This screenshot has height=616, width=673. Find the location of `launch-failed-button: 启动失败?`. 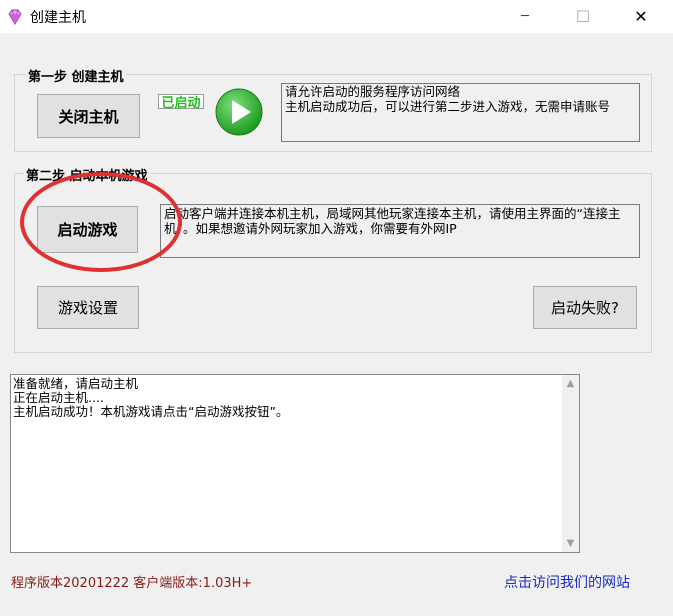

launch-failed-button: 启动失败? is located at coordinates (585, 307).